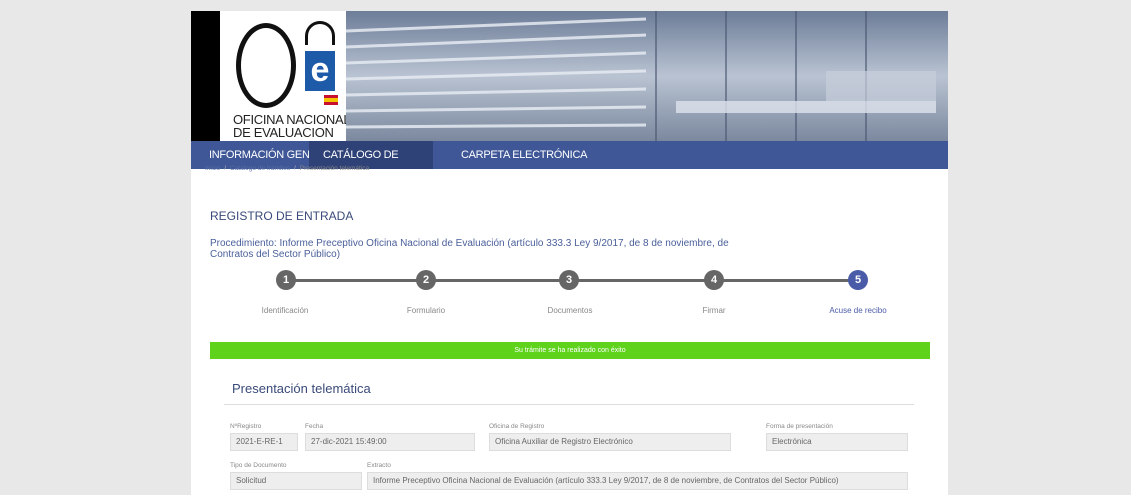 This screenshot has width=1131, height=495. What do you see at coordinates (301, 388) in the screenshot?
I see `section-title: Presentación telemática` at bounding box center [301, 388].